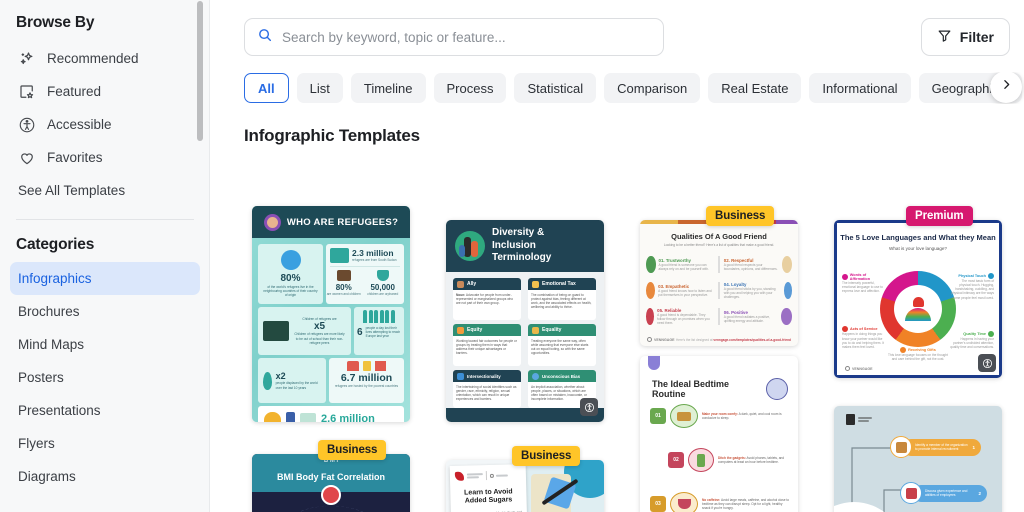 This screenshot has height=512, width=1024. What do you see at coordinates (343, 287) in the screenshot?
I see `thumb-stat: 80%` at bounding box center [343, 287].